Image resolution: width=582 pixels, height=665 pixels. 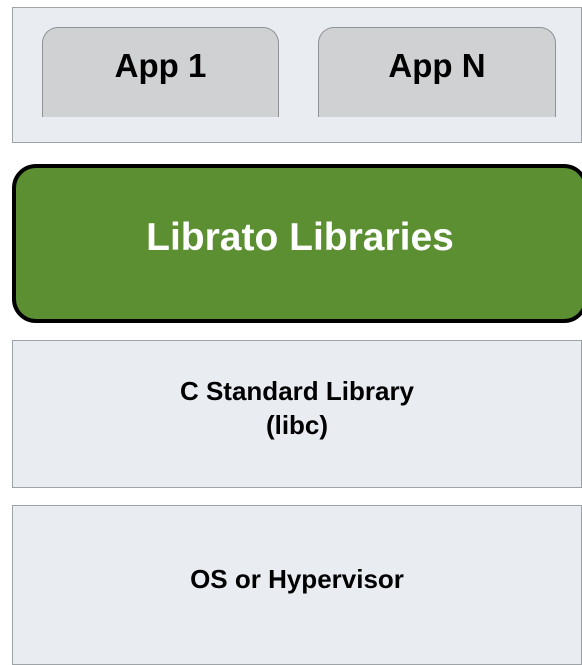 I want to click on app-1-box: App 1, so click(x=160, y=72).